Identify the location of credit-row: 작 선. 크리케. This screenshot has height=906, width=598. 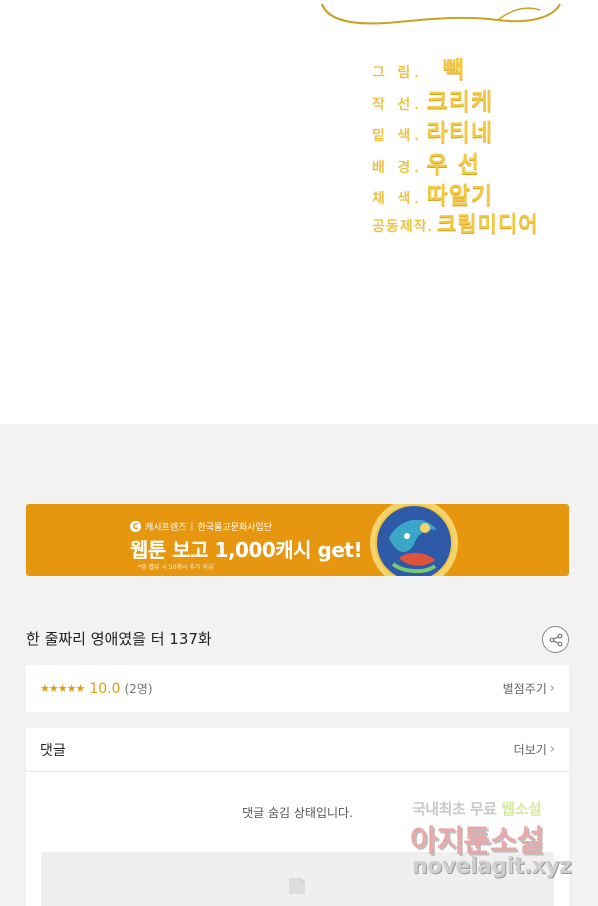
(477, 98).